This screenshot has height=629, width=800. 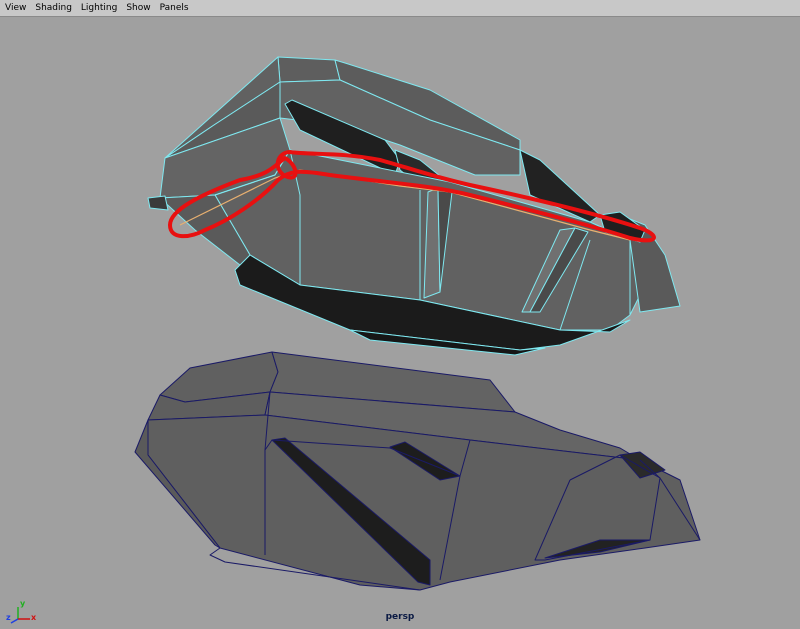 What do you see at coordinates (137, 8) in the screenshot?
I see `menu-show: Show` at bounding box center [137, 8].